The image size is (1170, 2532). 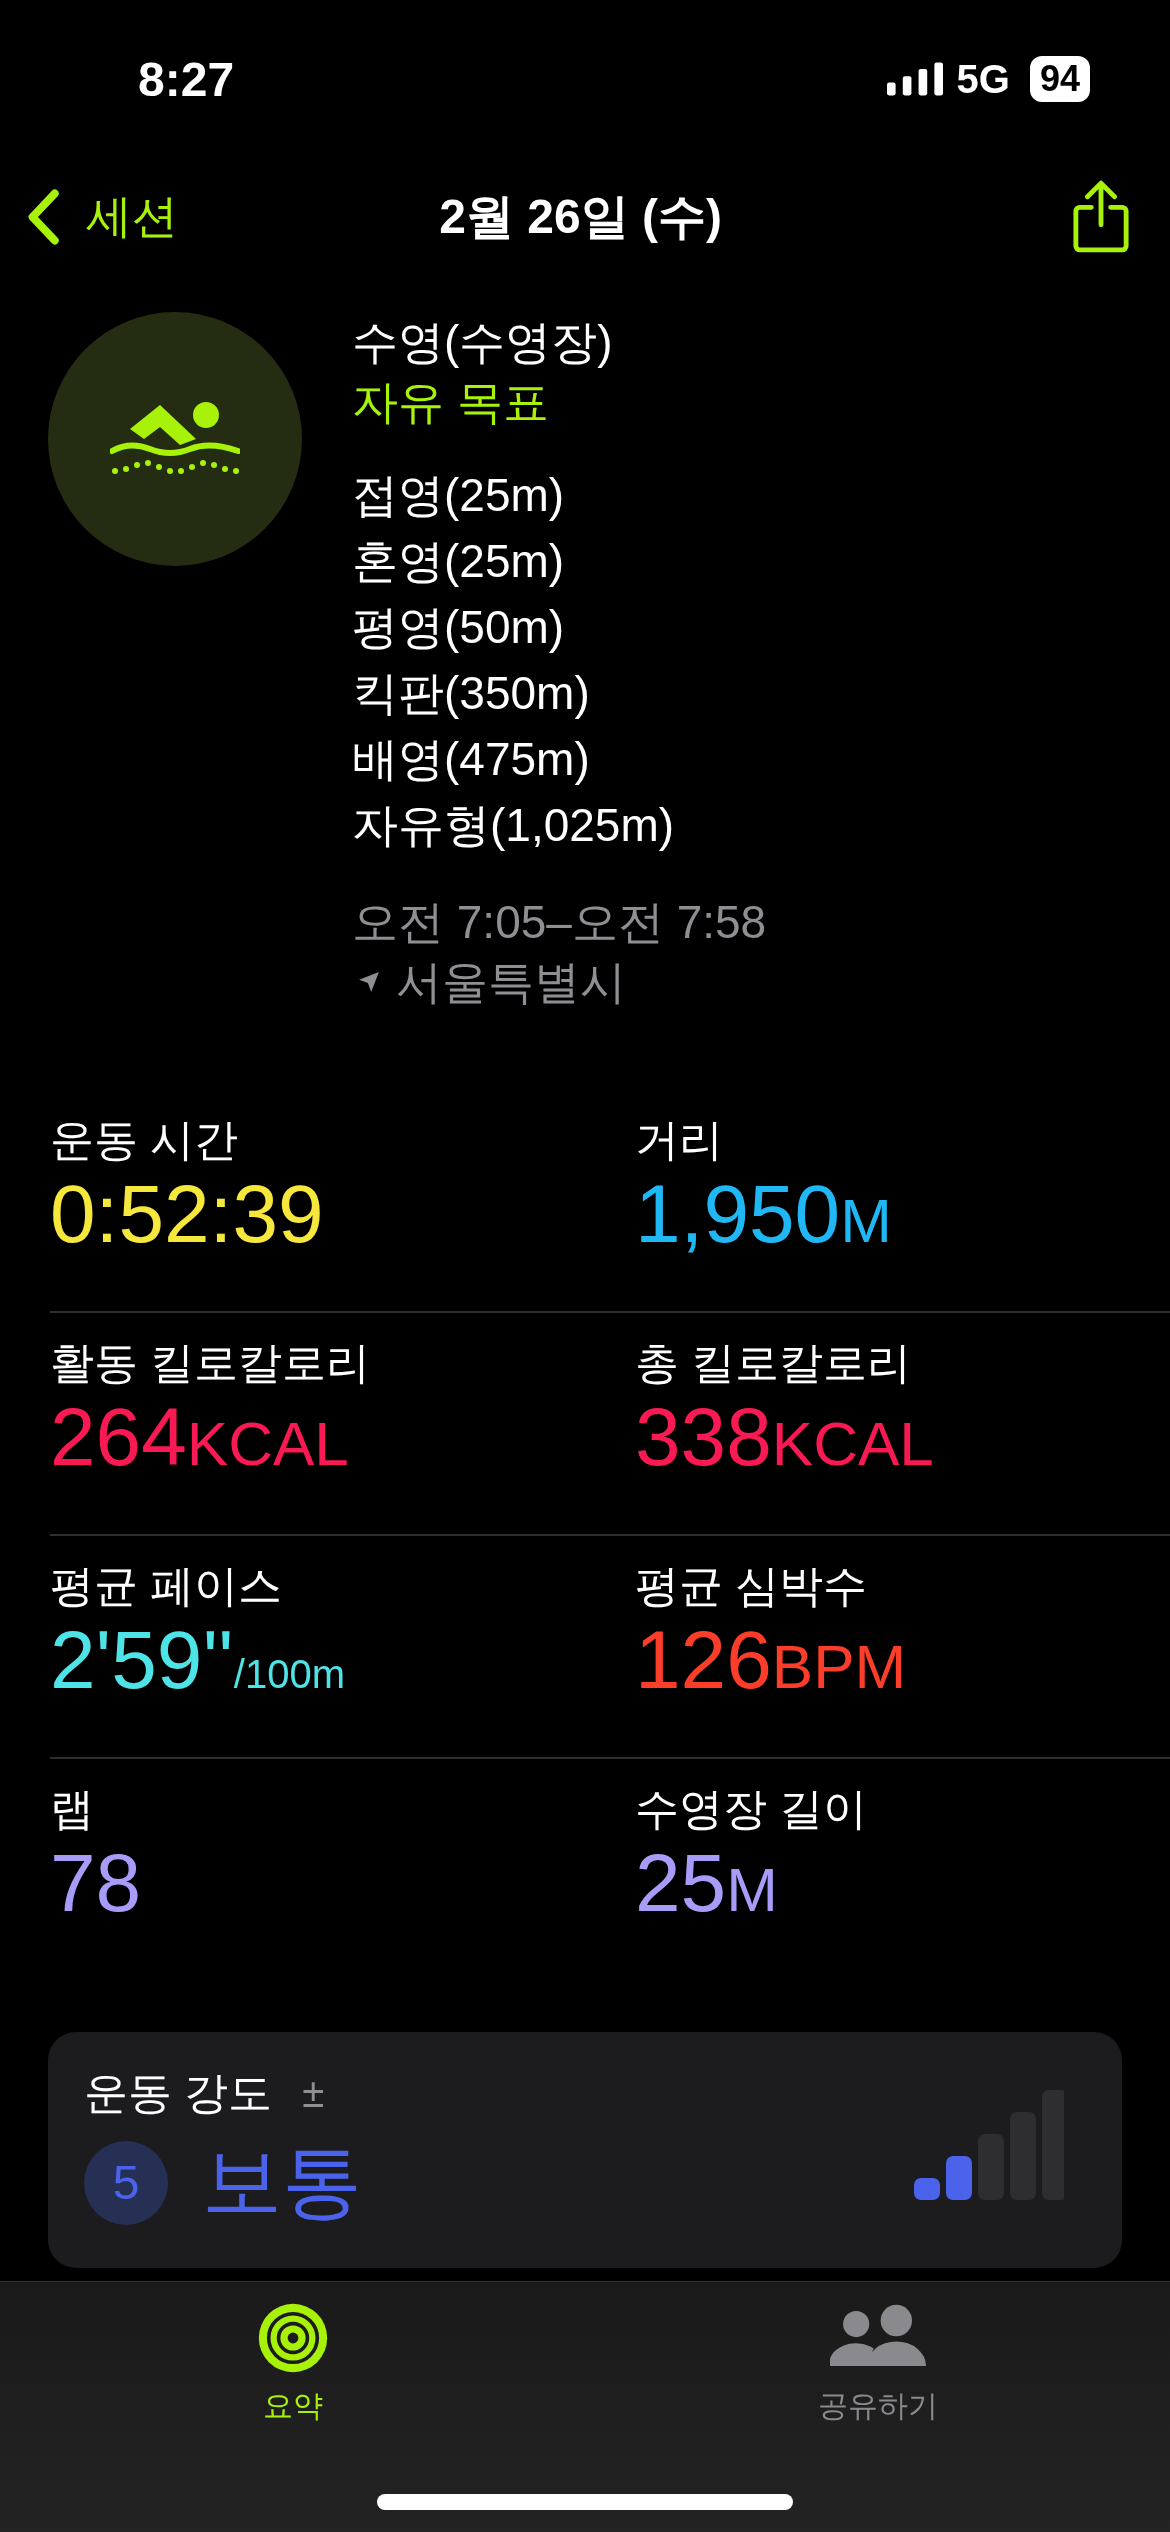 I want to click on status-time: 8:27, so click(x=186, y=79).